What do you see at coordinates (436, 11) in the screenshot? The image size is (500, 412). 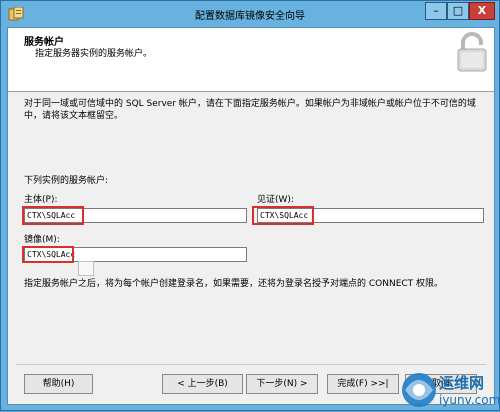 I see `minimize-button: –` at bounding box center [436, 11].